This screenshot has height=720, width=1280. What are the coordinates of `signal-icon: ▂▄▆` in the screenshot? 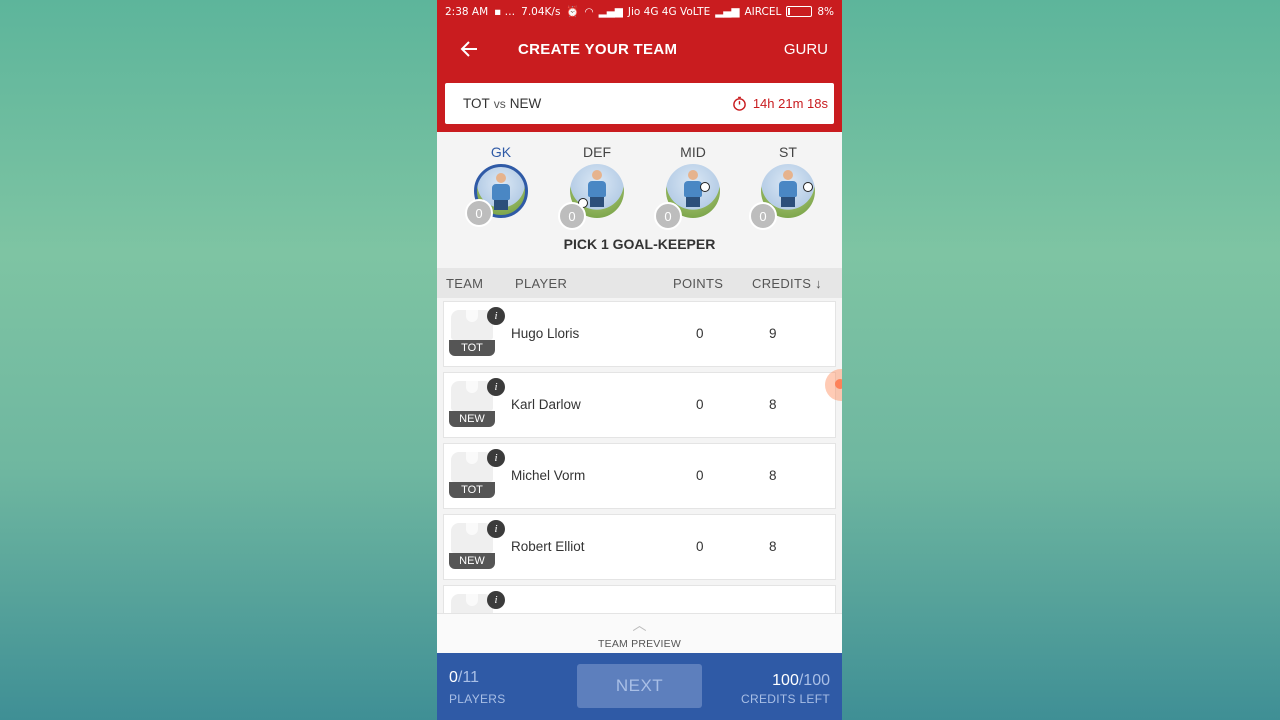 It's located at (610, 11).